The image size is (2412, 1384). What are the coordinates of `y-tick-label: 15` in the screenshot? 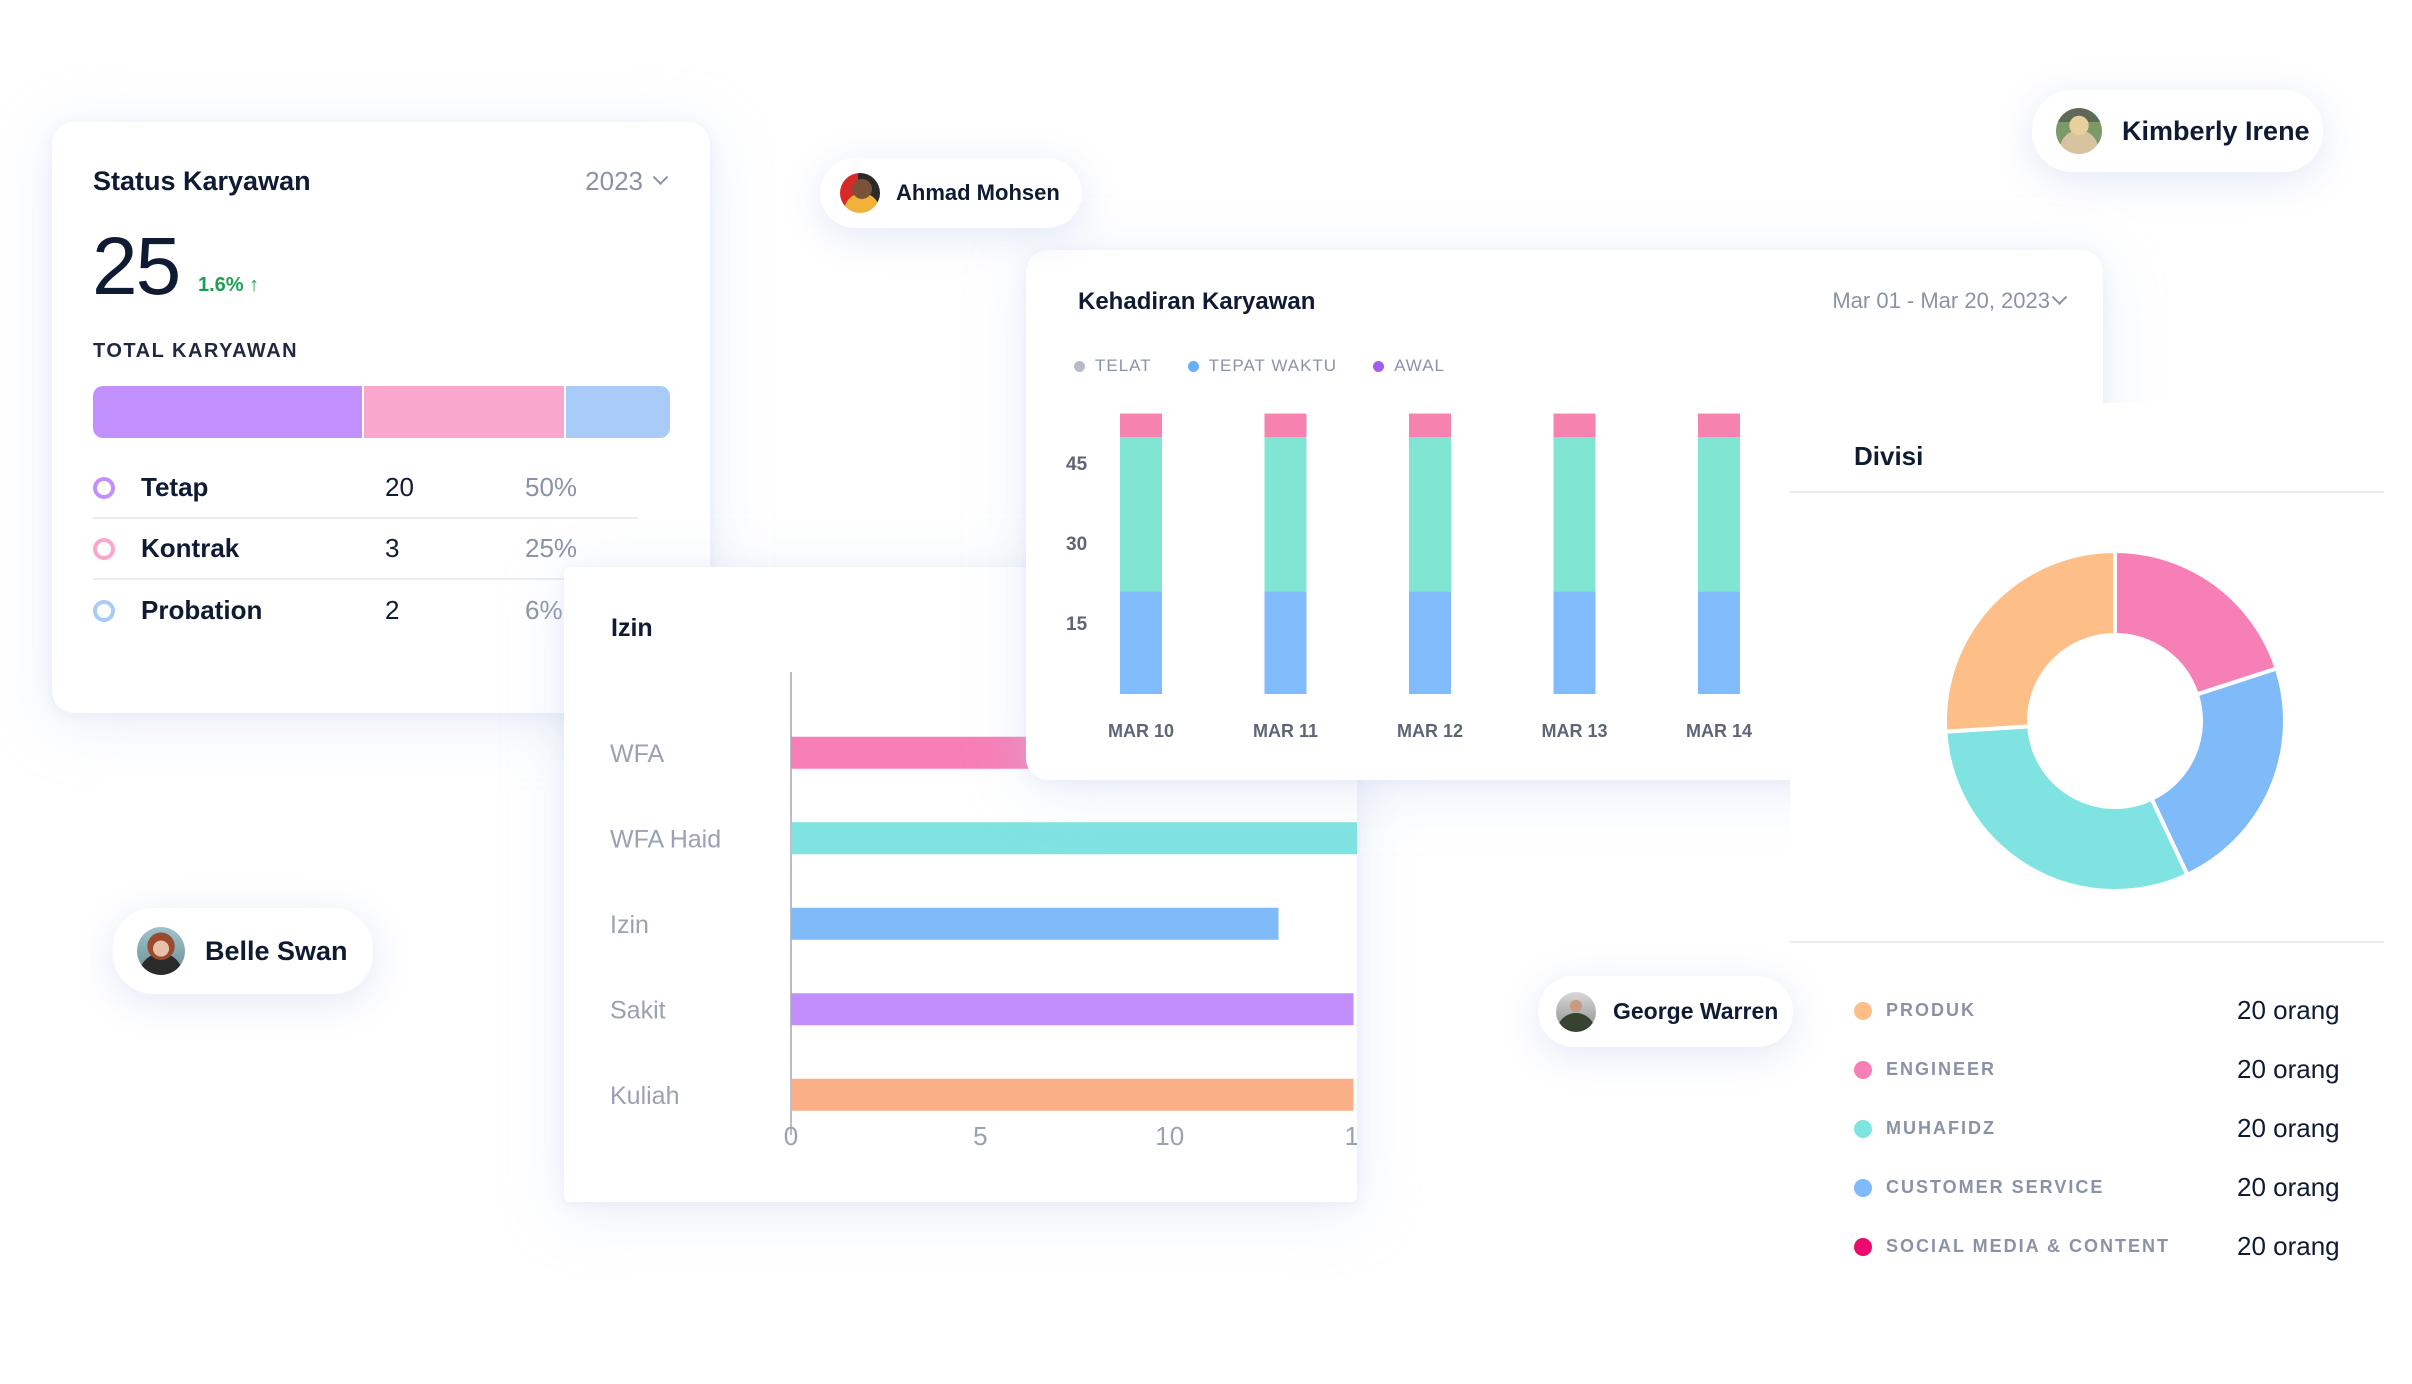 It's located at (1077, 624).